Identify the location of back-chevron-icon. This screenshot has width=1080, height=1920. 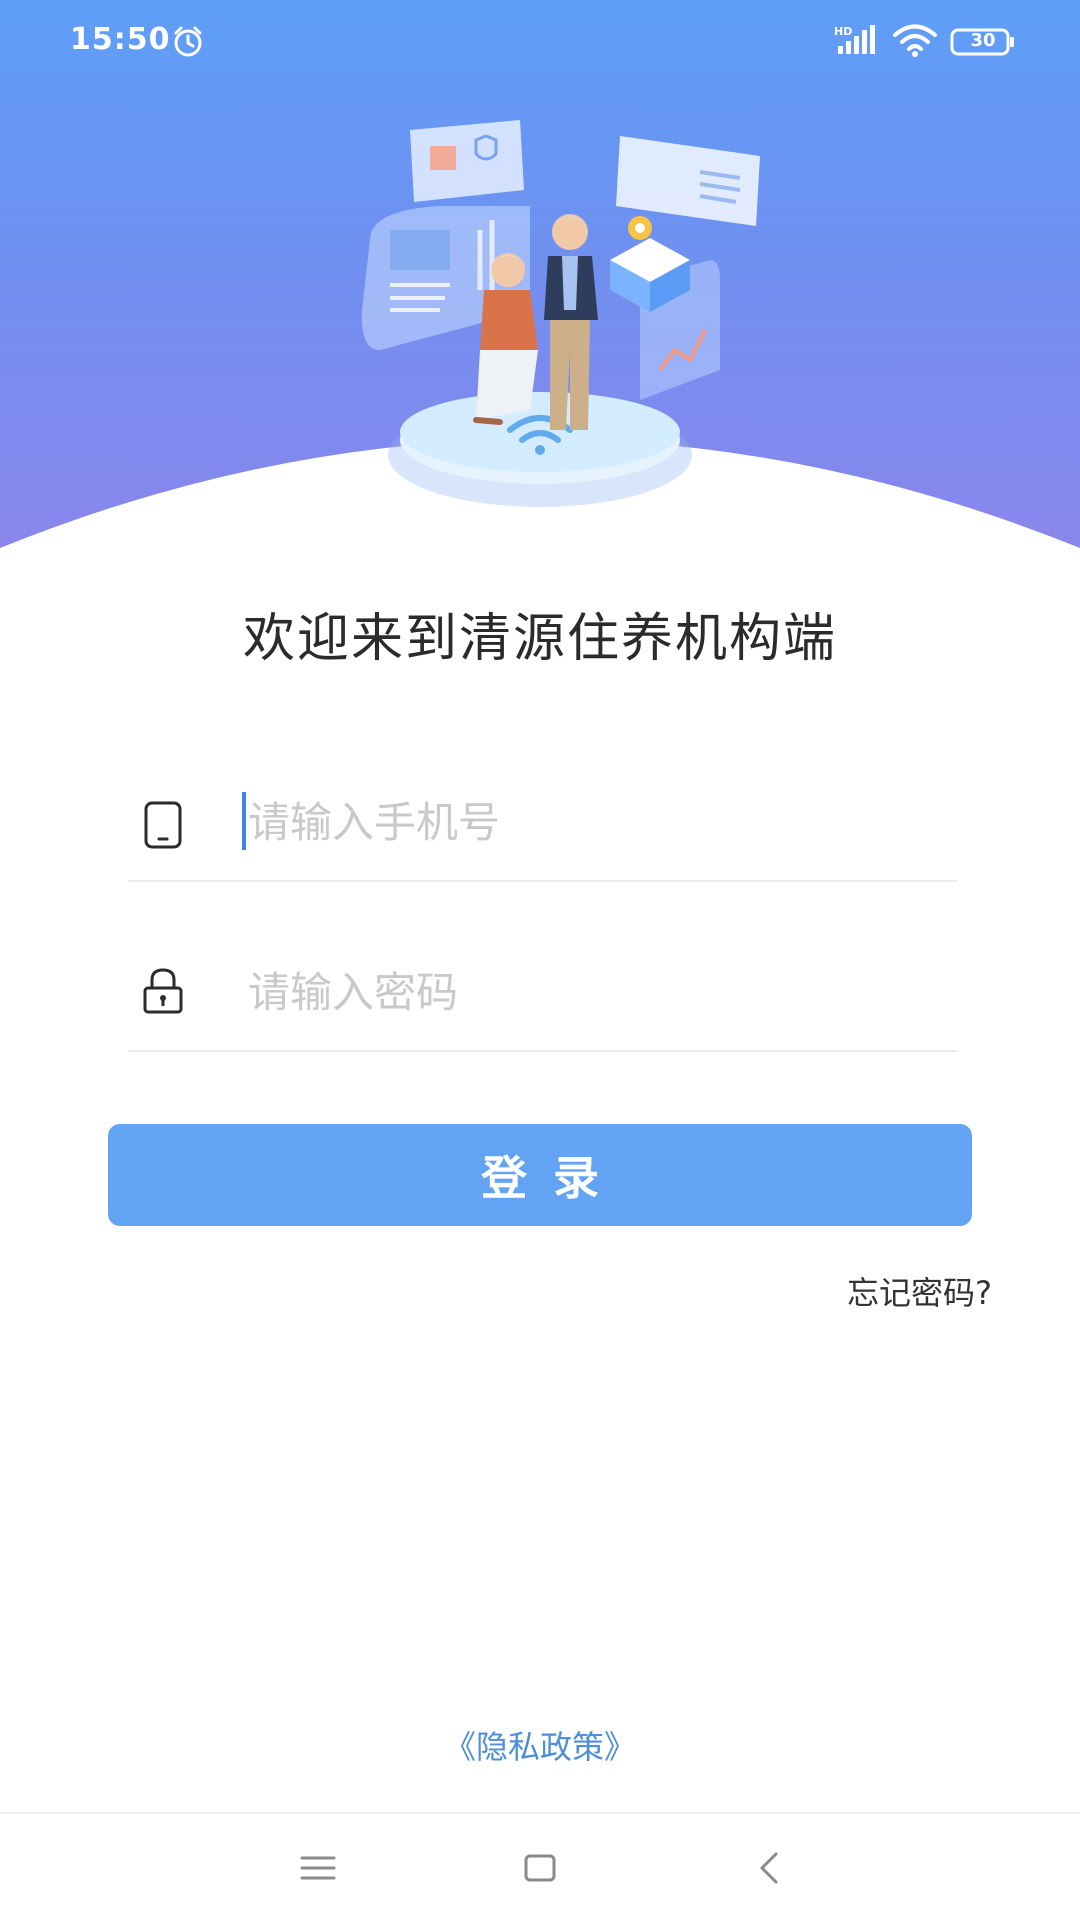
(770, 1868).